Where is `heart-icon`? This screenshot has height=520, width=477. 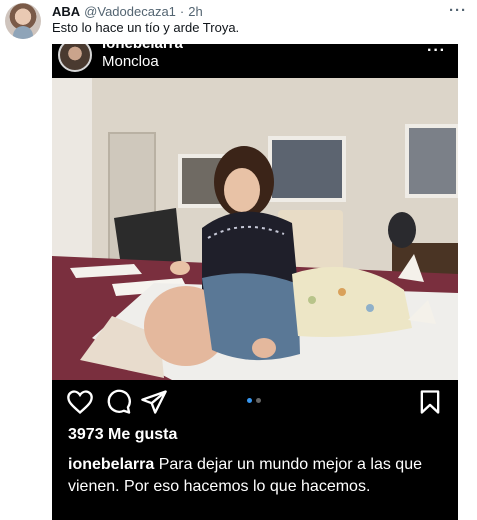
heart-icon is located at coordinates (80, 402).